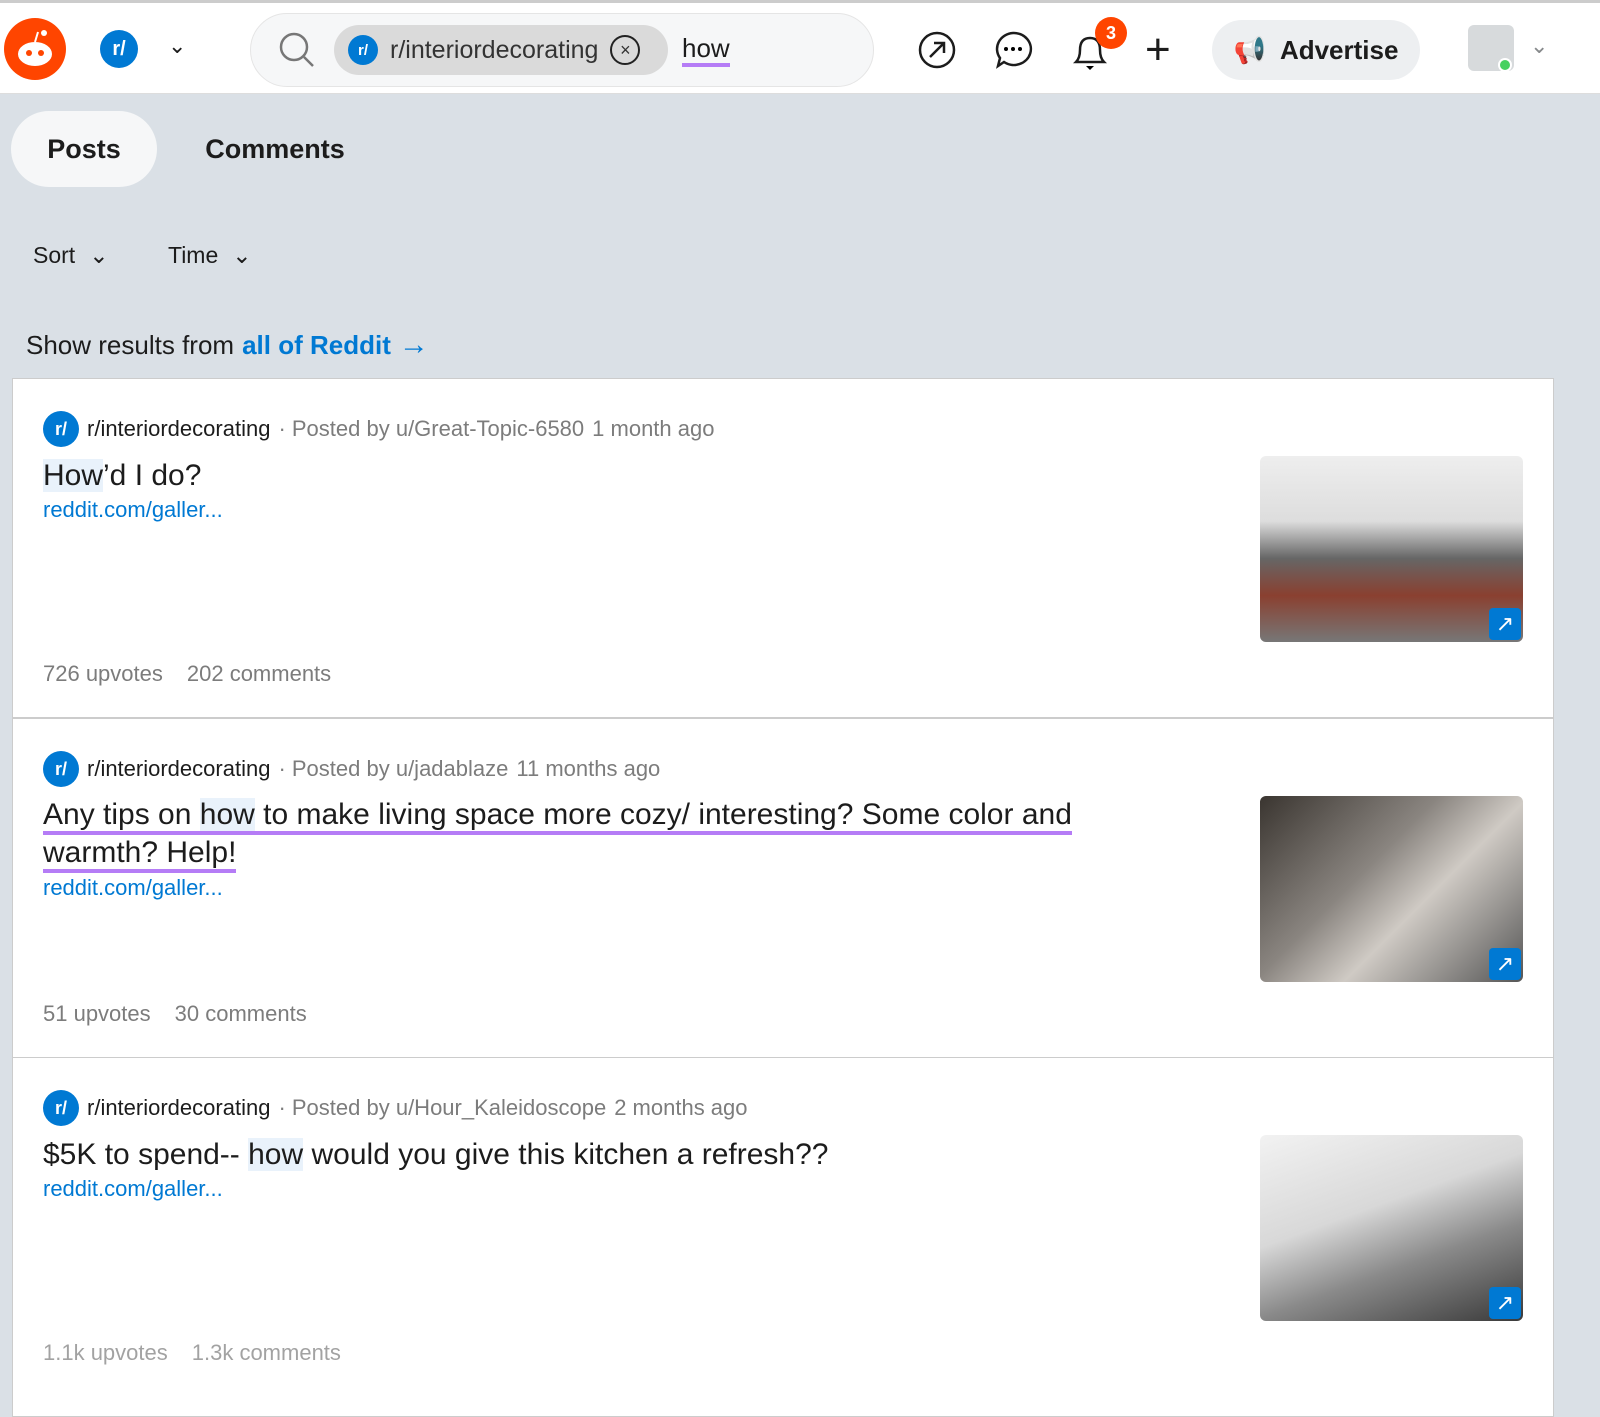 This screenshot has height=1417, width=1600. What do you see at coordinates (494, 49) in the screenshot?
I see `subreddit-chip-label: r/interiordecorating` at bounding box center [494, 49].